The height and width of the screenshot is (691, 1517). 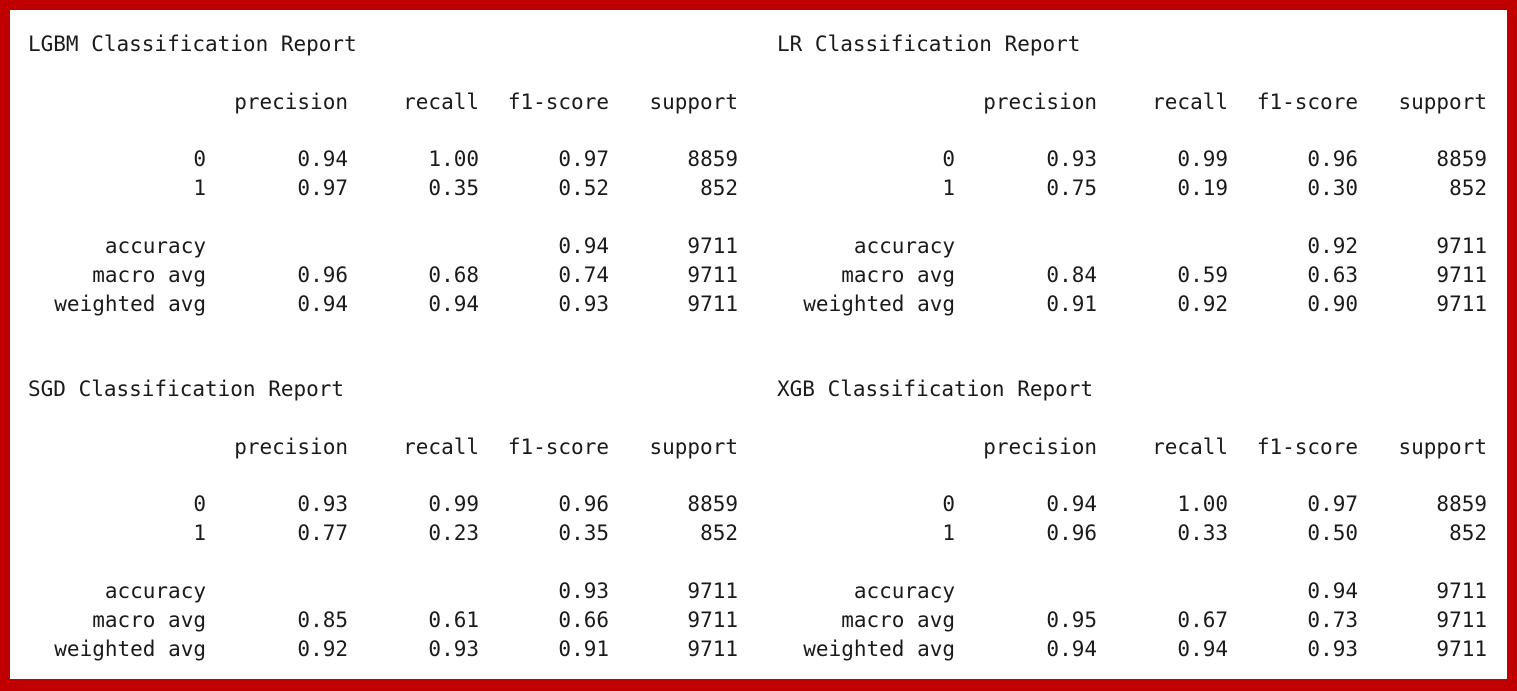 What do you see at coordinates (1332, 304) in the screenshot?
I see `cell-f1: 0.90` at bounding box center [1332, 304].